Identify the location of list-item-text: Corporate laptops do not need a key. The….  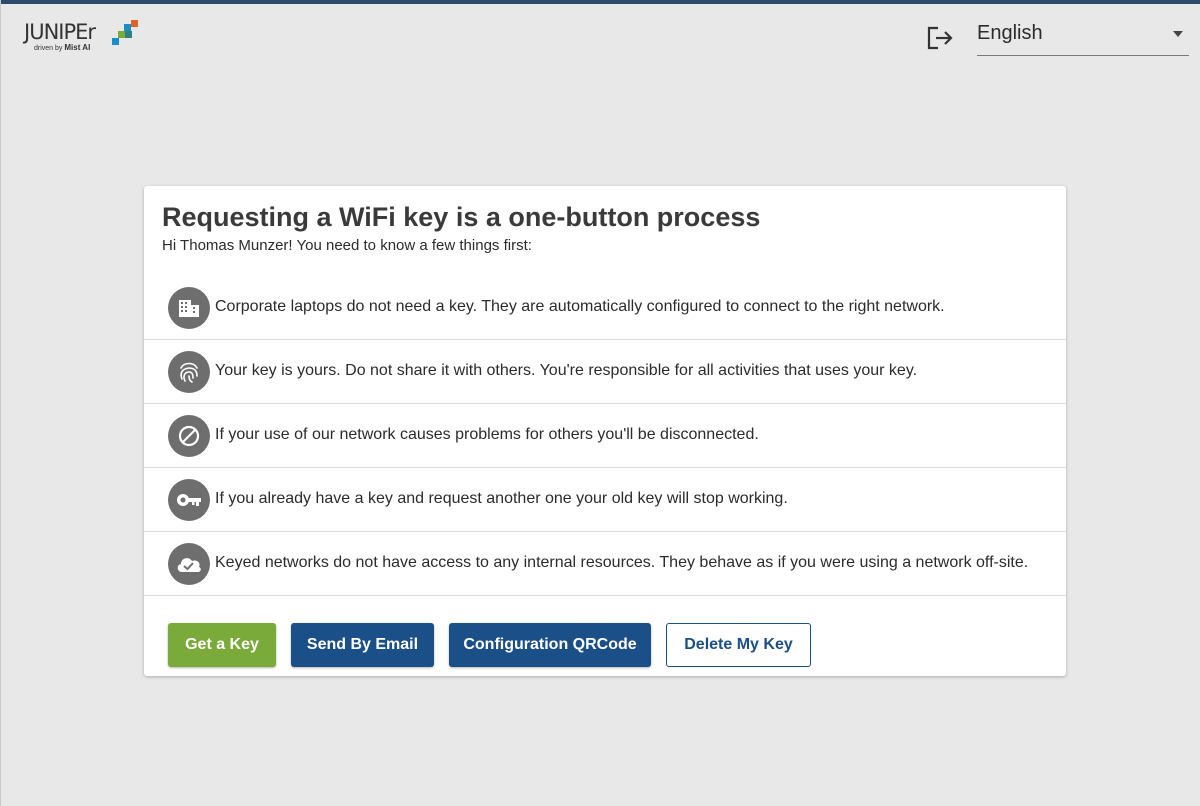
(580, 306).